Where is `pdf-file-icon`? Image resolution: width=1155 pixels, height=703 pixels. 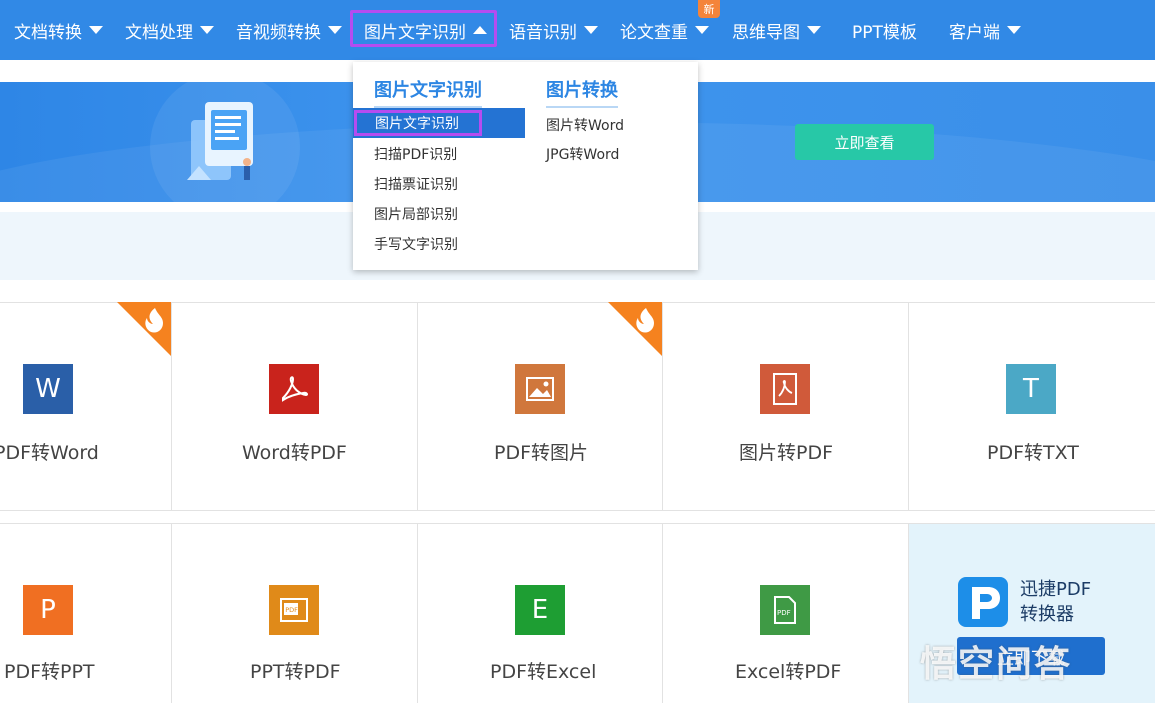 pdf-file-icon is located at coordinates (785, 389).